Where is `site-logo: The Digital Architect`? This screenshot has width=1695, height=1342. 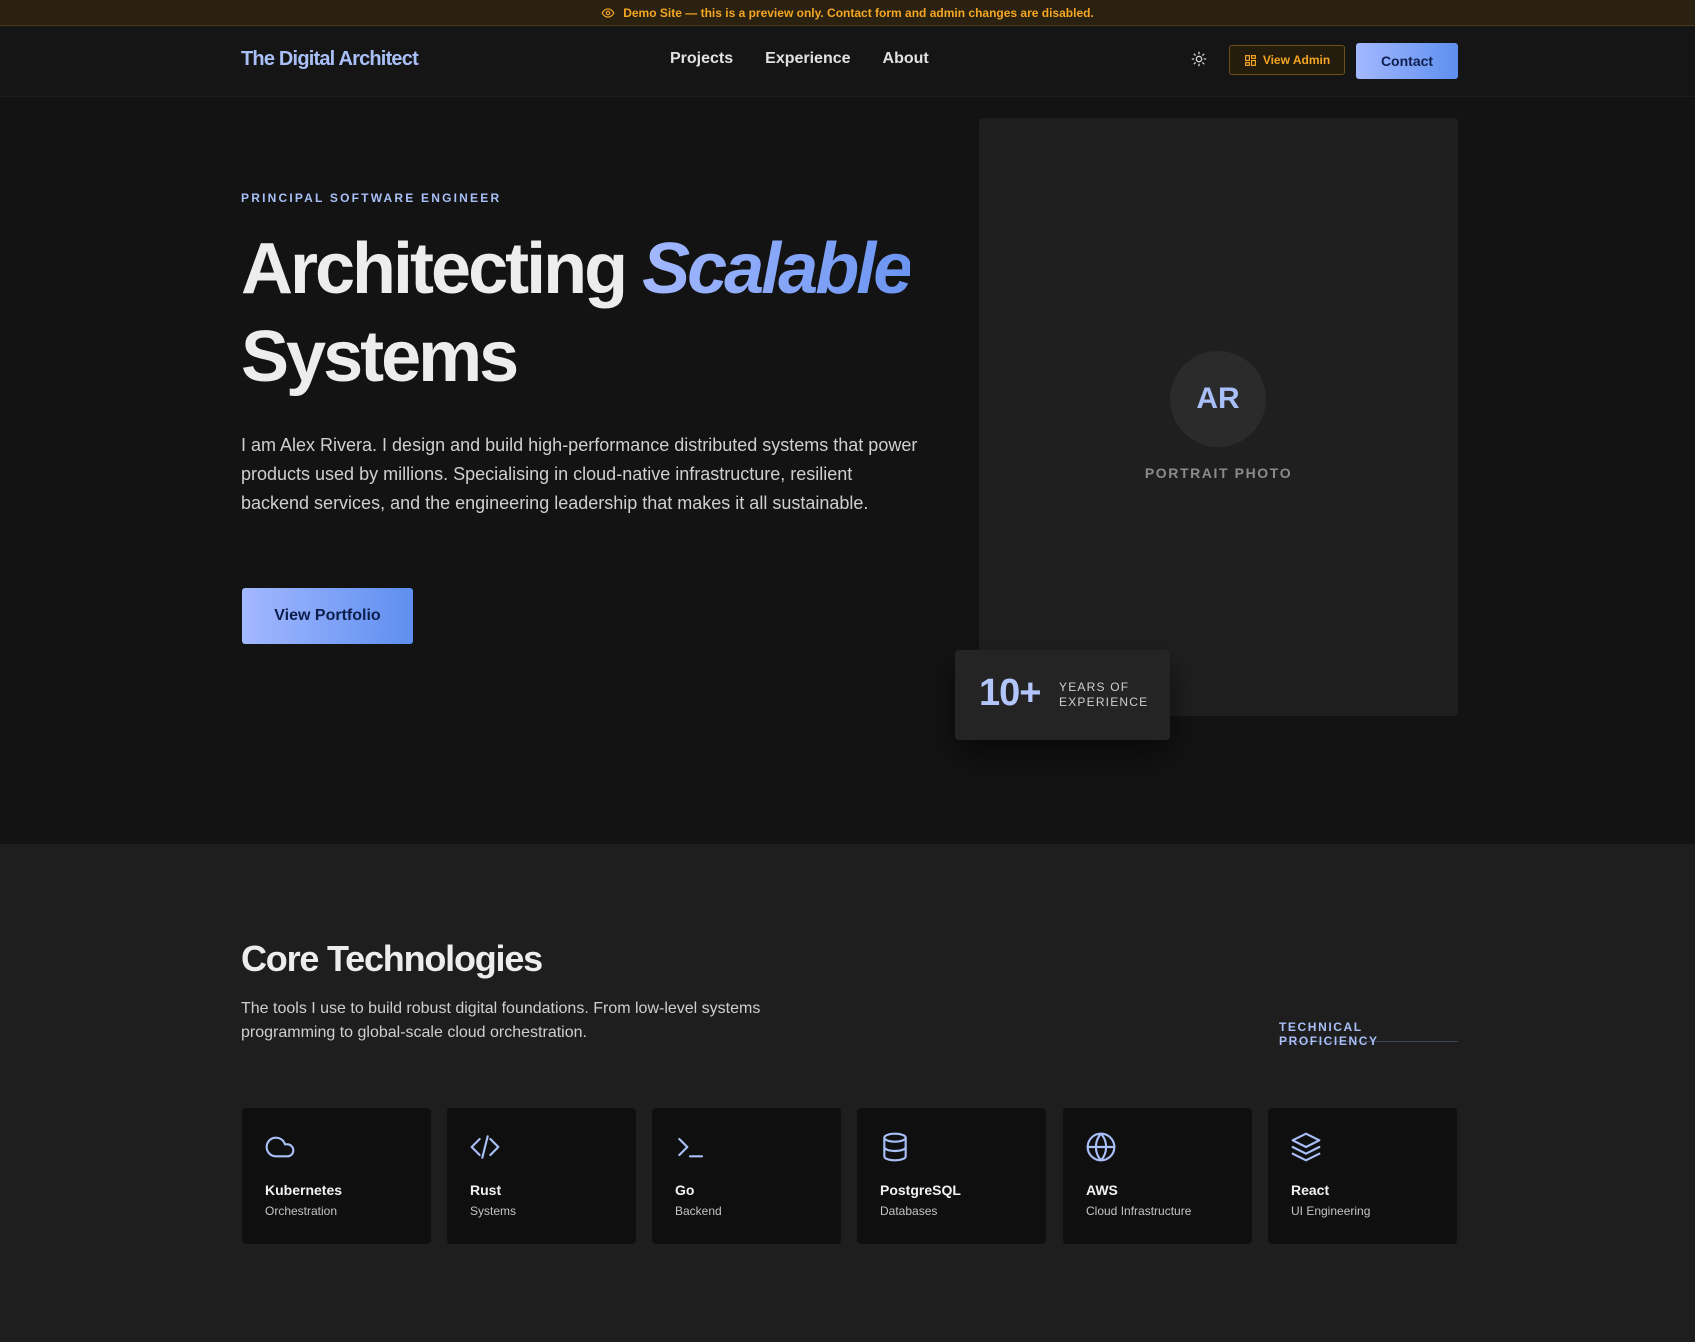
site-logo: The Digital Architect is located at coordinates (330, 59).